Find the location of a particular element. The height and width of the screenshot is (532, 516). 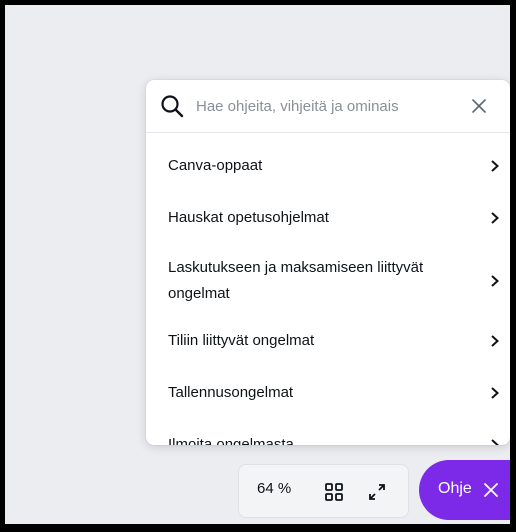

help-topic-canva-guides: Canva-oppaat is located at coordinates (328, 166).